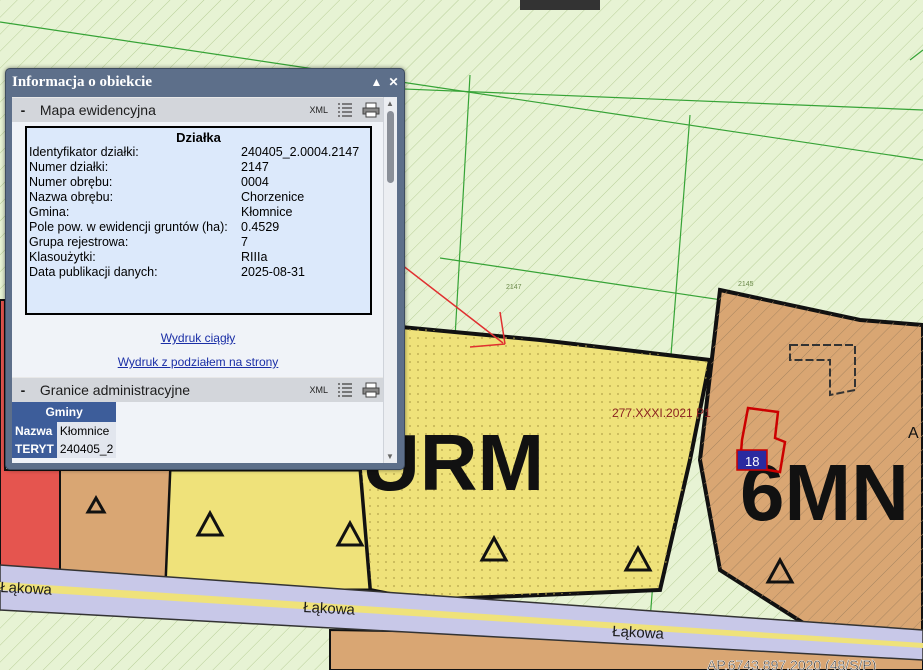 Image resolution: width=923 pixels, height=670 pixels. Describe the element at coordinates (254, 257) in the screenshot. I see `attribute-value: RIIIa` at that location.